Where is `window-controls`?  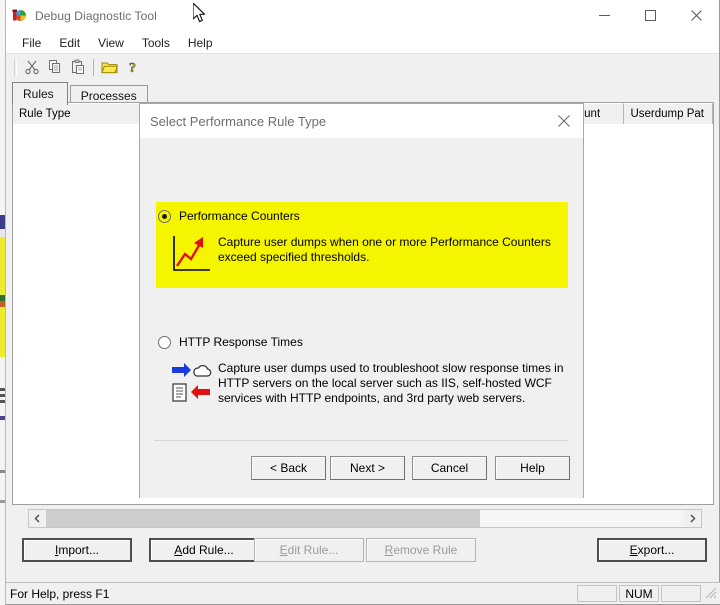
window-controls is located at coordinates (650, 15).